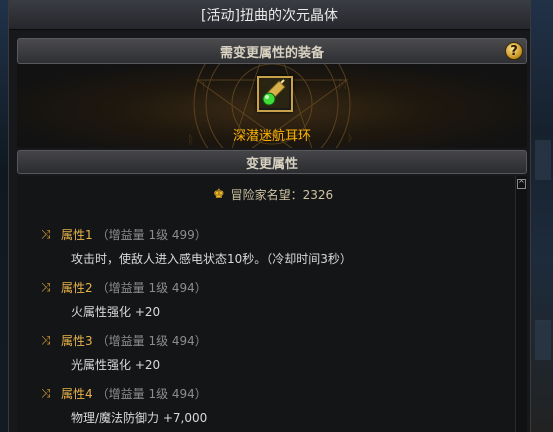 Image resolution: width=553 pixels, height=432 pixels. Describe the element at coordinates (542, 216) in the screenshot. I see `background-right` at that location.